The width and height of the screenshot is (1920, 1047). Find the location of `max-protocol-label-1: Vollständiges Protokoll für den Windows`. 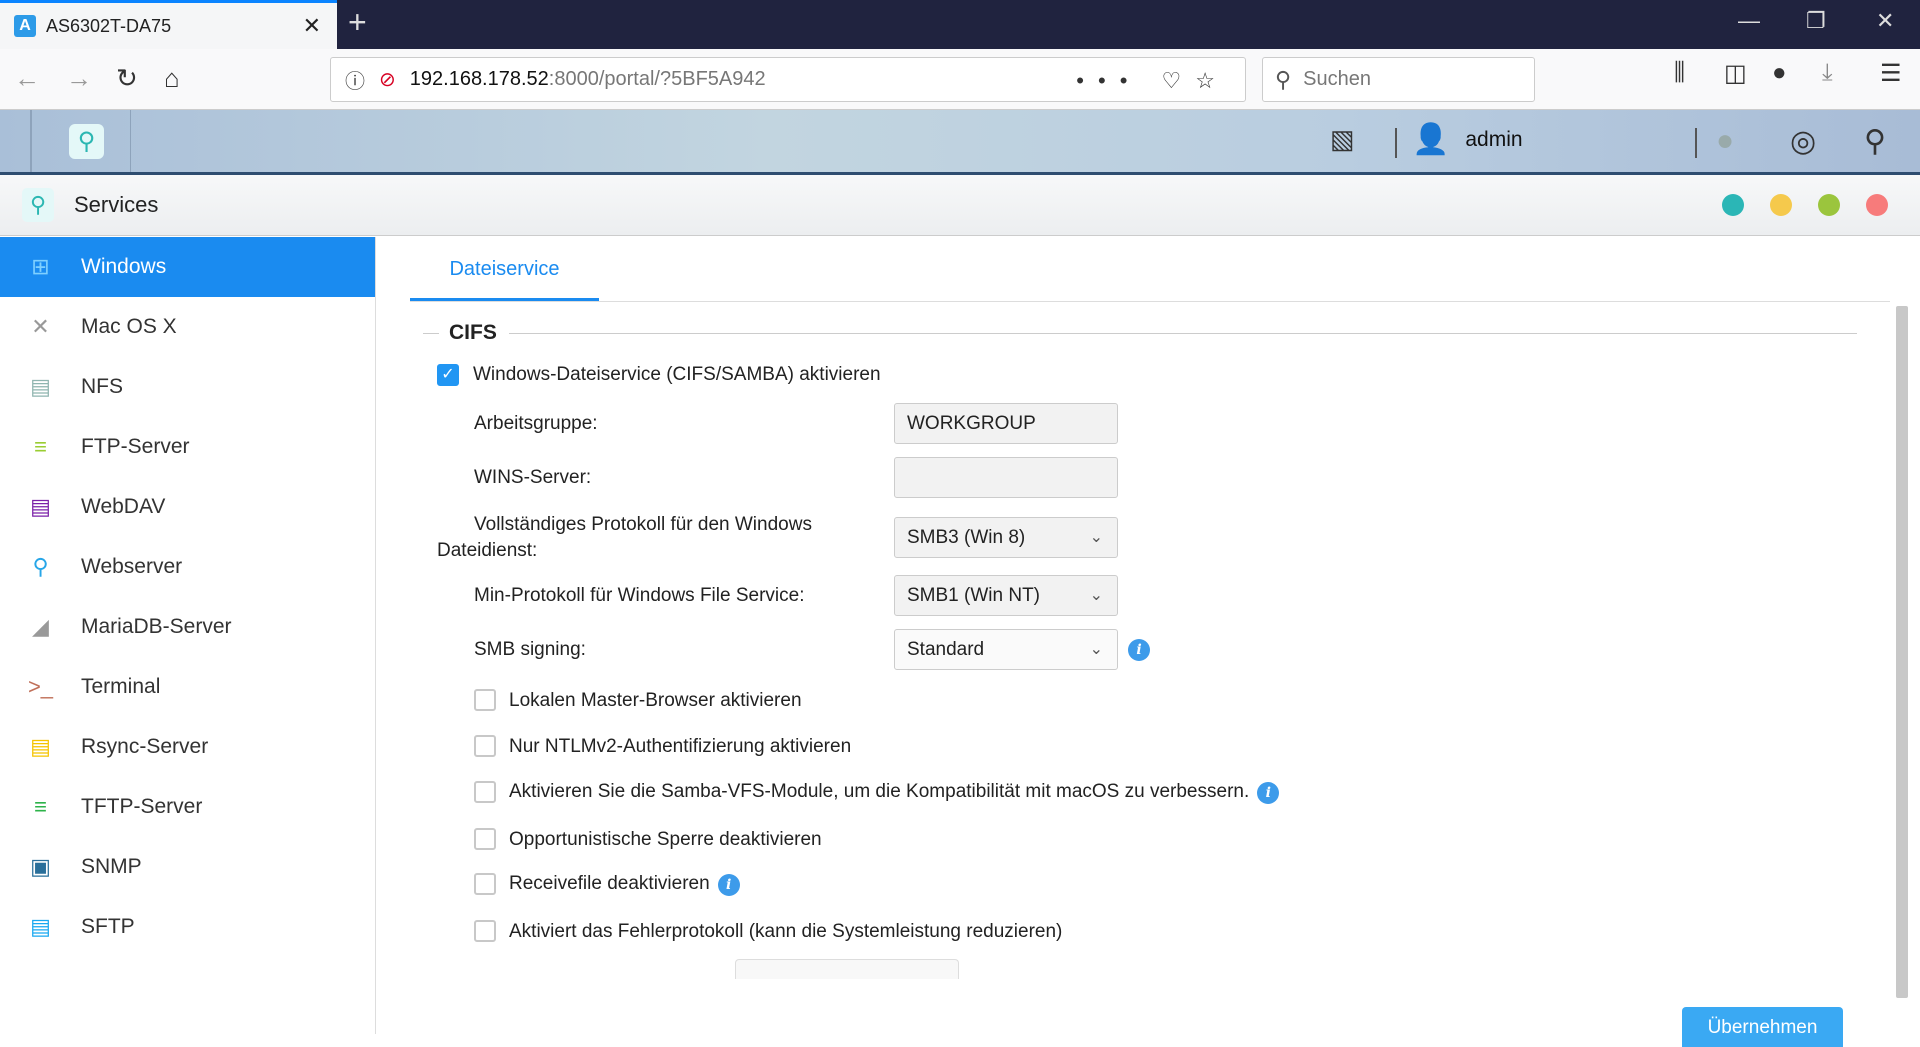

max-protocol-label-1: Vollständiges Protokoll für den Windows is located at coordinates (643, 524).